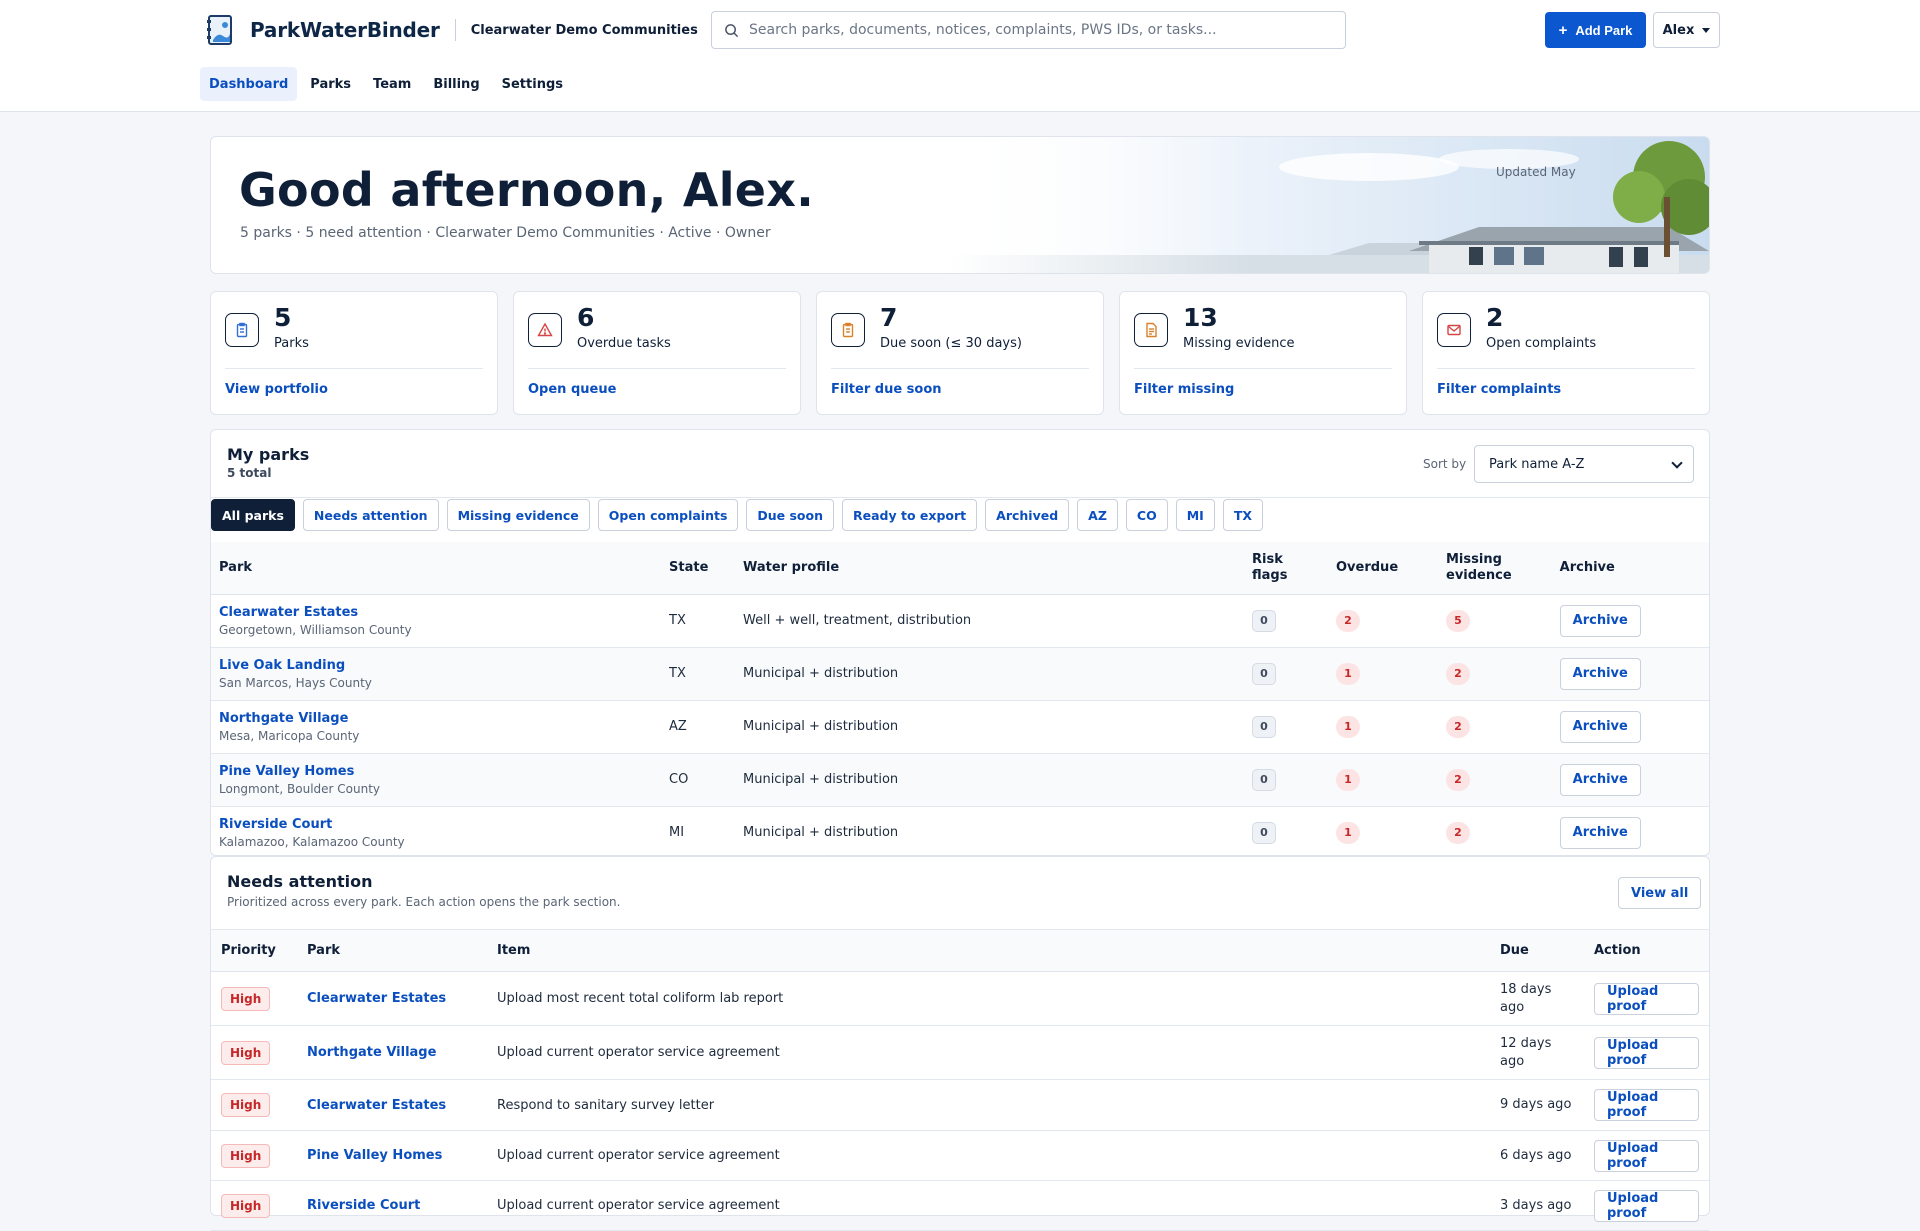  What do you see at coordinates (518, 515) in the screenshot?
I see `filter-chip-missing-evidence: Missing evidence` at bounding box center [518, 515].